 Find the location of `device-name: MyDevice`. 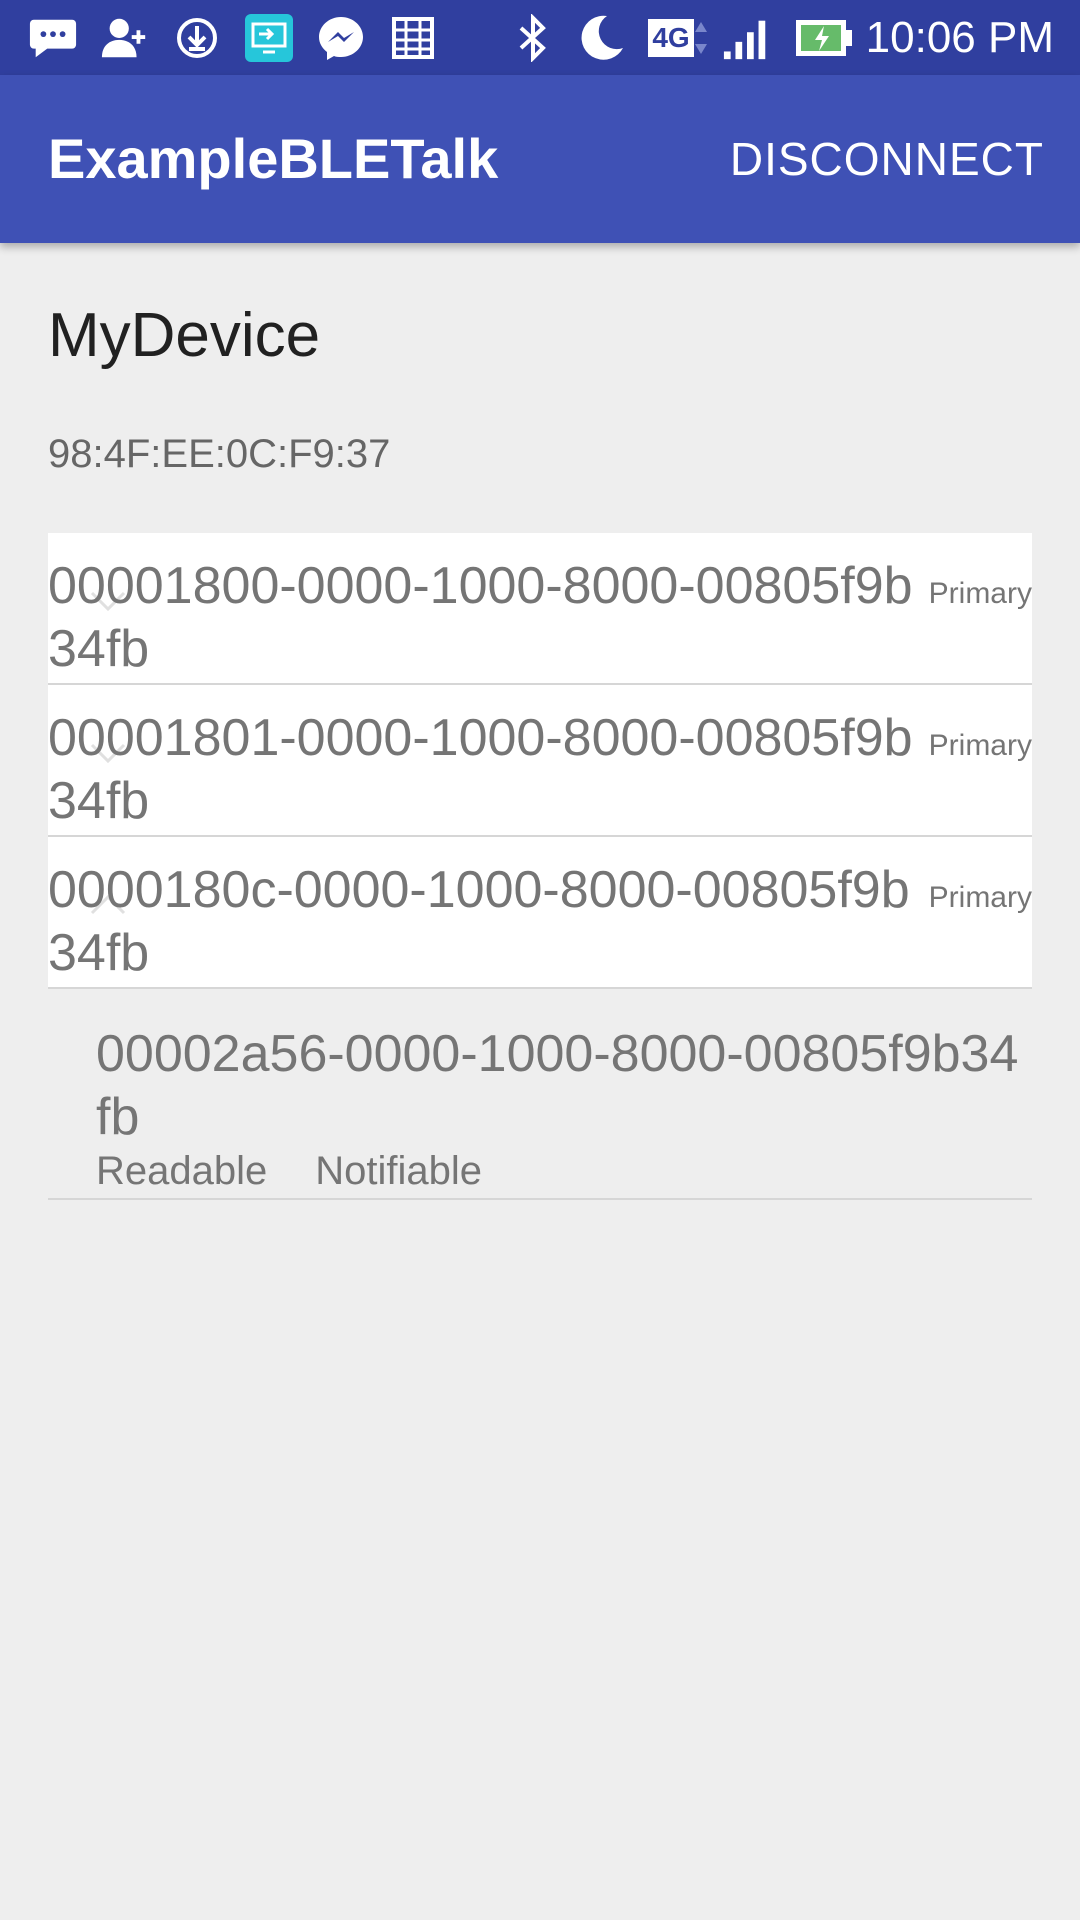

device-name: MyDevice is located at coordinates (184, 335).